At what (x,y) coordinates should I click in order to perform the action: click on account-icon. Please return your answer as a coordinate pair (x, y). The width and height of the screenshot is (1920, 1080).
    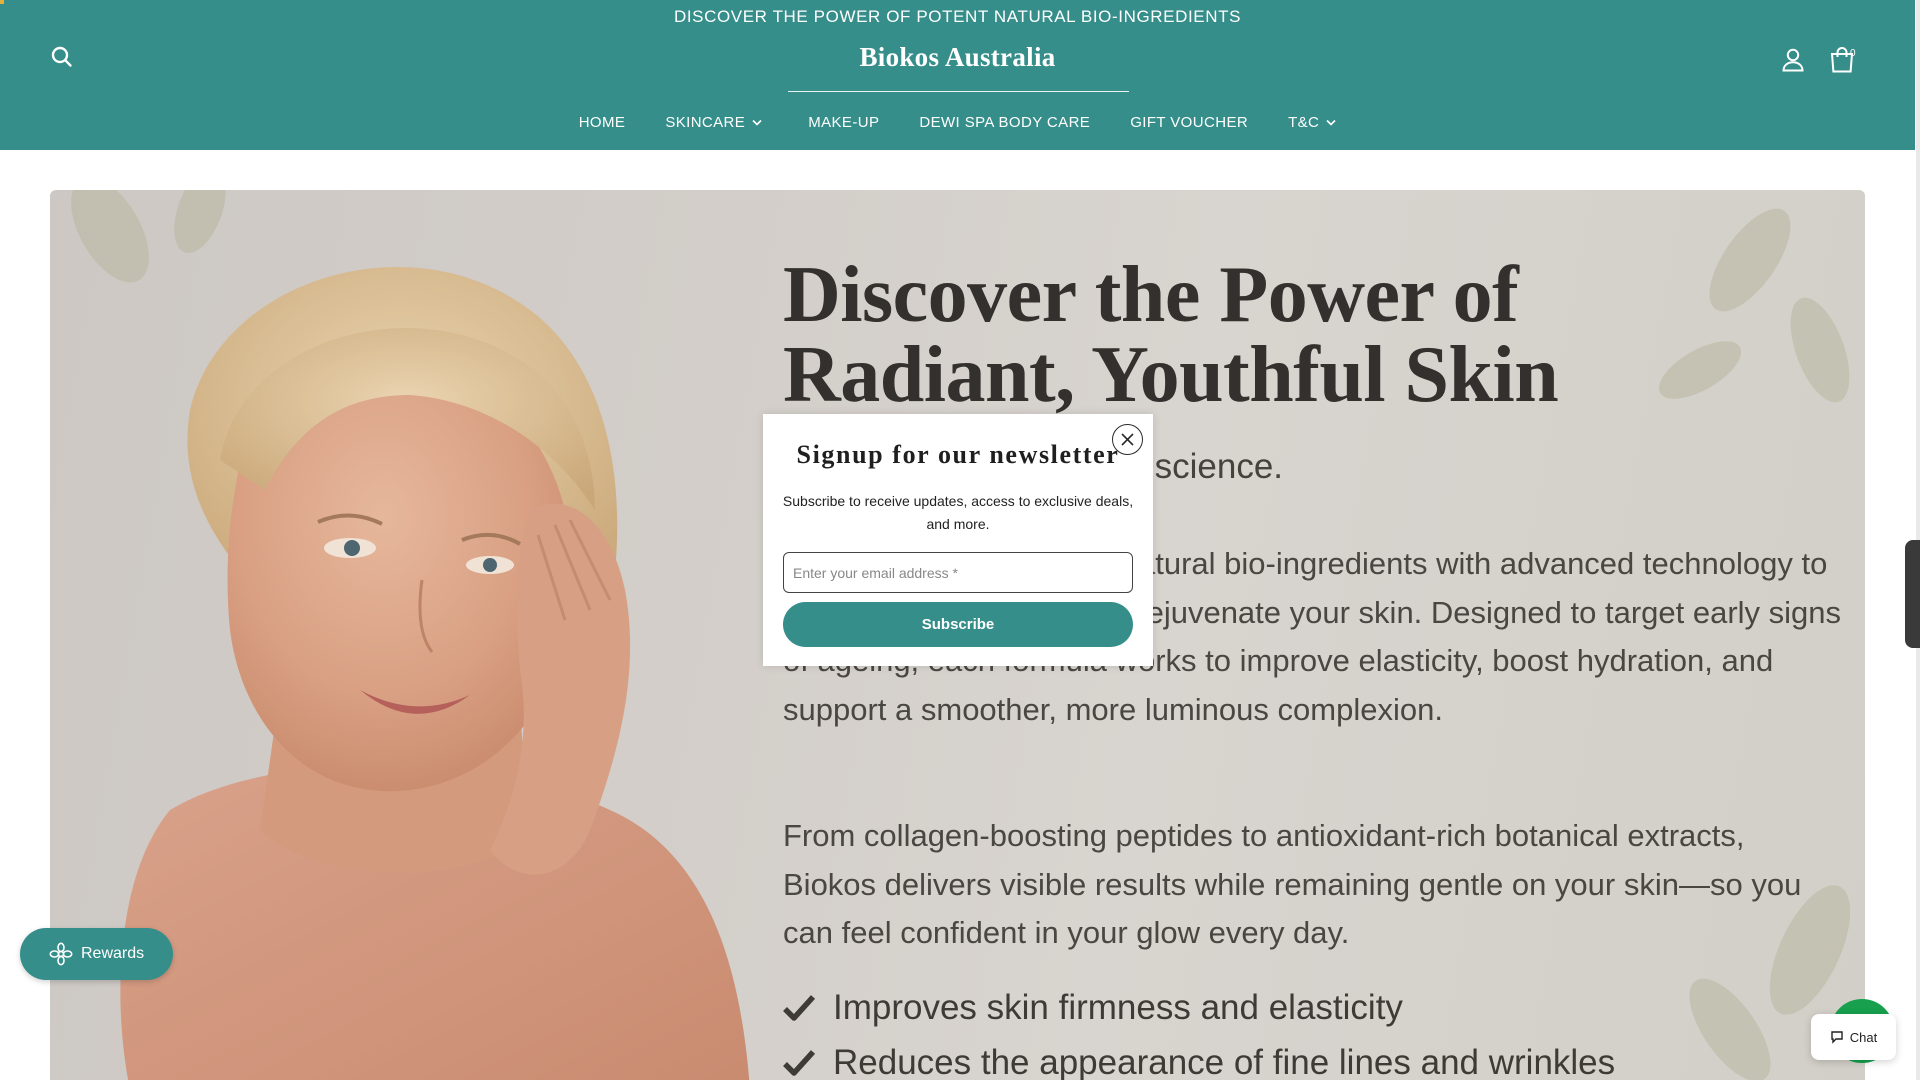
    Looking at the image, I should click on (1793, 60).